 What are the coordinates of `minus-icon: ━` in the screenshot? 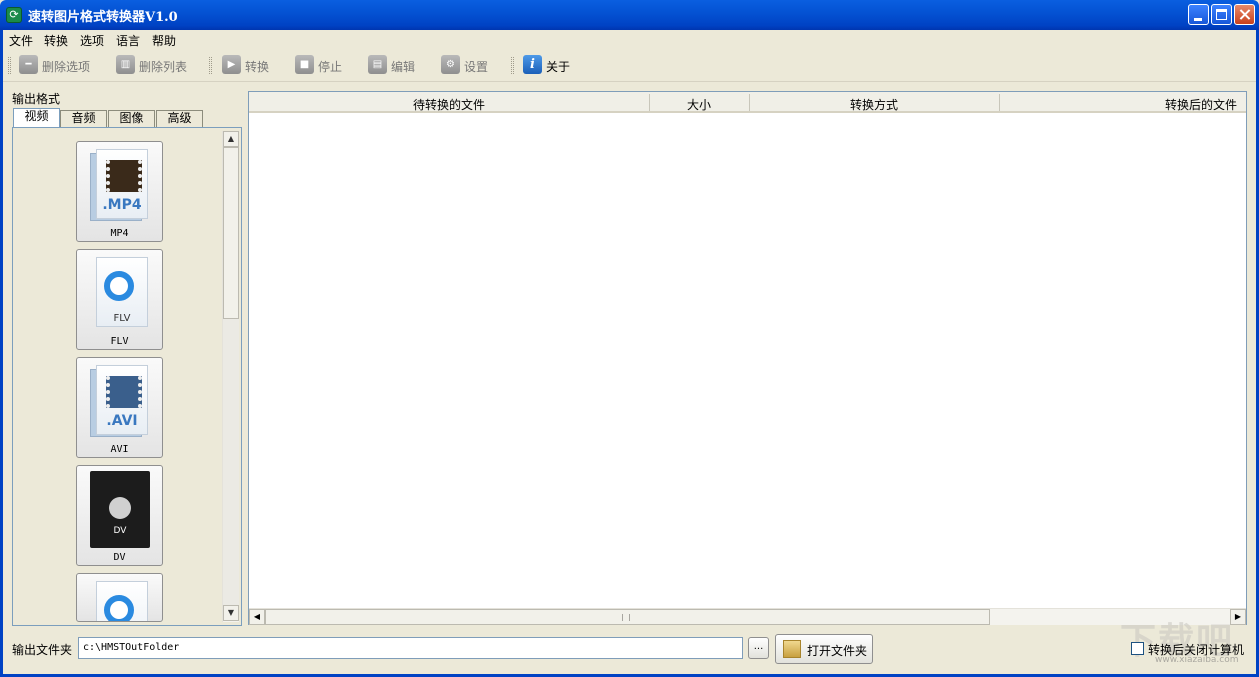 It's located at (28, 64).